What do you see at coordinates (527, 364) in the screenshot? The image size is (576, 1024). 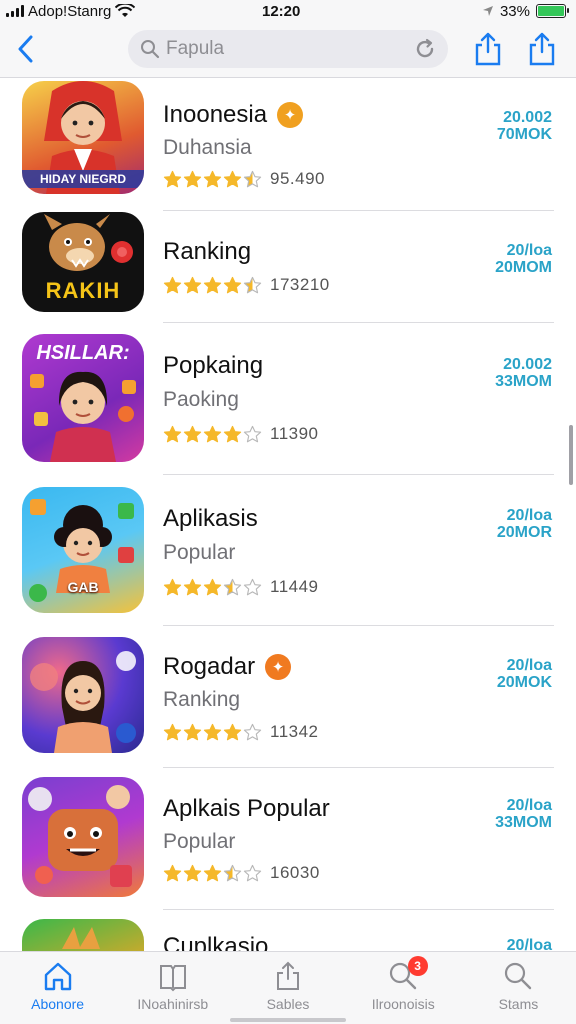 I see `meta-line-1: 20.002` at bounding box center [527, 364].